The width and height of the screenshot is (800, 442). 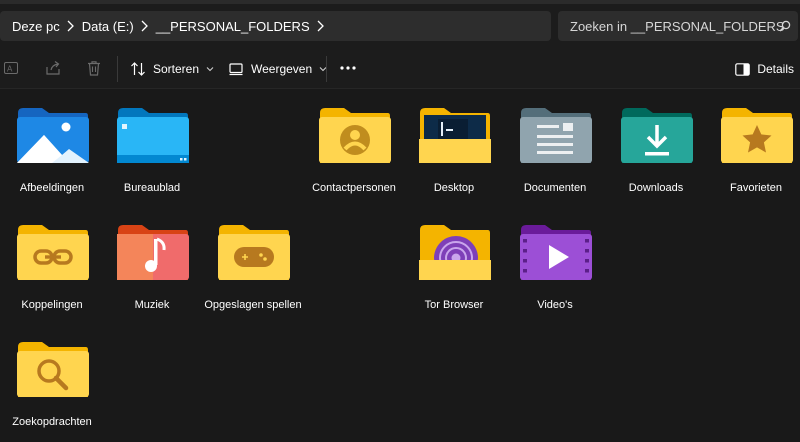 What do you see at coordinates (210, 69) in the screenshot?
I see `chevron-down-icon` at bounding box center [210, 69].